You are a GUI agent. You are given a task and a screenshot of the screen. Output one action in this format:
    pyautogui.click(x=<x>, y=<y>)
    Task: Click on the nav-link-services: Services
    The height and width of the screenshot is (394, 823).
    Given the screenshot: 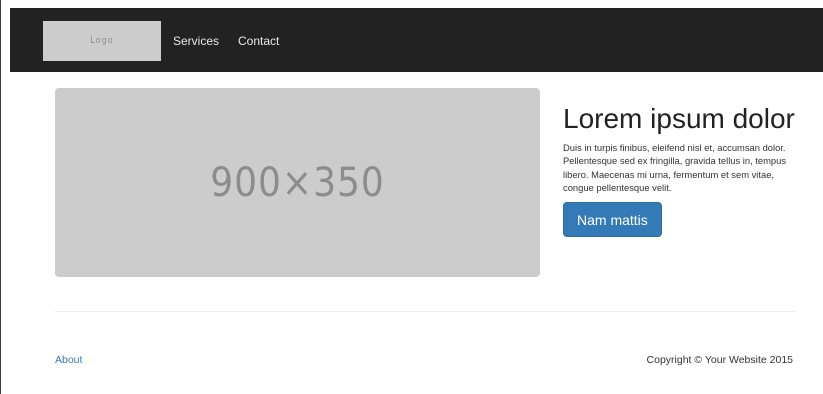 What is the action you would take?
    pyautogui.click(x=196, y=41)
    